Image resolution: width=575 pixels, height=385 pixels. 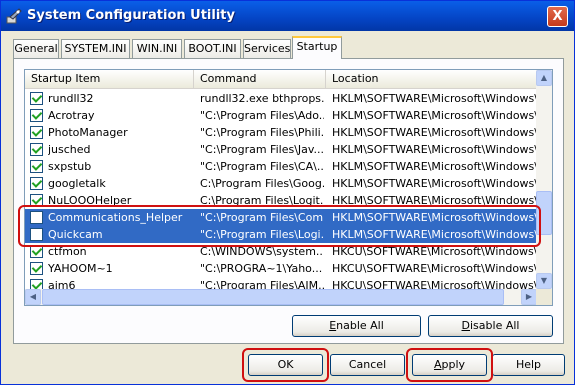 What do you see at coordinates (70, 166) in the screenshot?
I see `cell-item: sxpstub` at bounding box center [70, 166].